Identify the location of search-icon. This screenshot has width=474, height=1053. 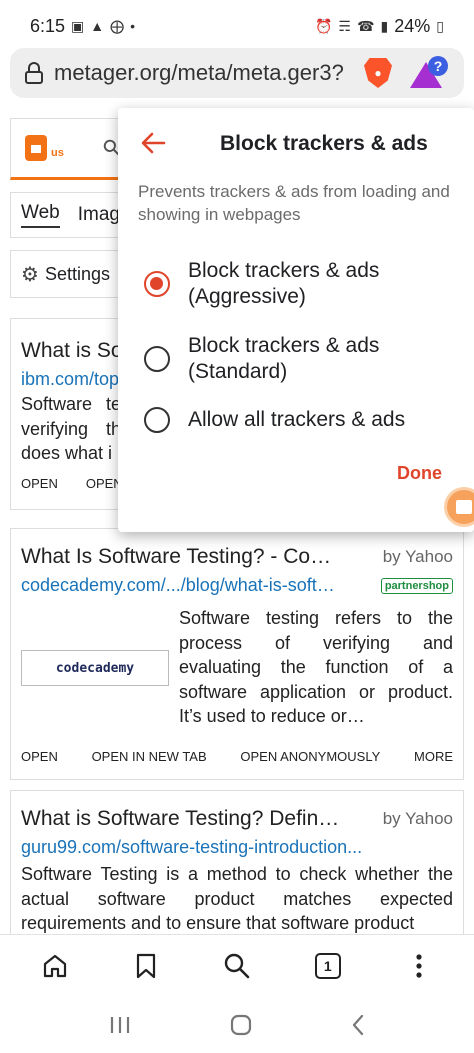
(237, 965).